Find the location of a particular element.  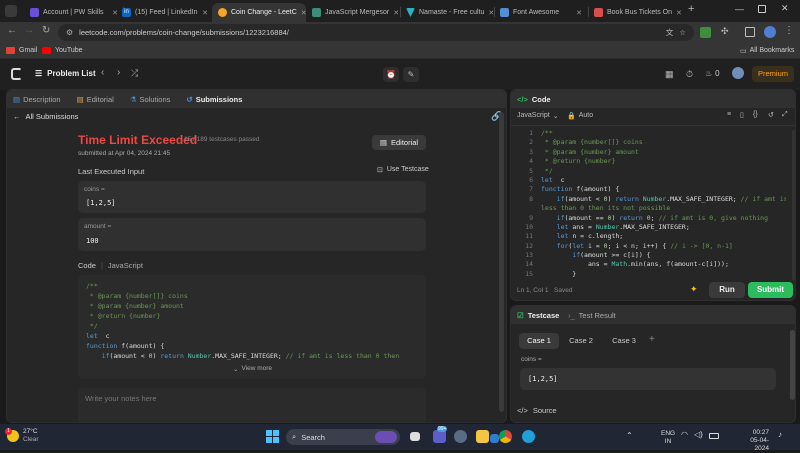

extensions-puzzle-icon: ✣ is located at coordinates (725, 31).